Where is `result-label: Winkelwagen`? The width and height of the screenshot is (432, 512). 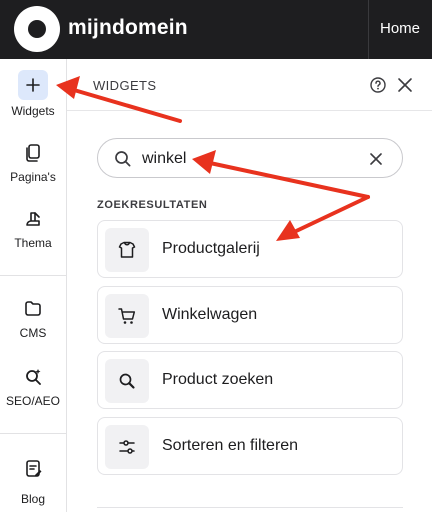
result-label: Winkelwagen is located at coordinates (210, 314).